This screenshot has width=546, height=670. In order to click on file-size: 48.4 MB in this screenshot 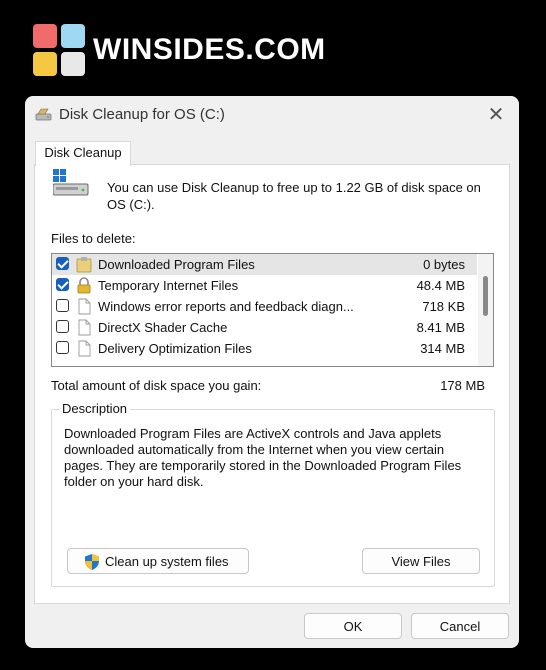, I will do `click(440, 285)`.